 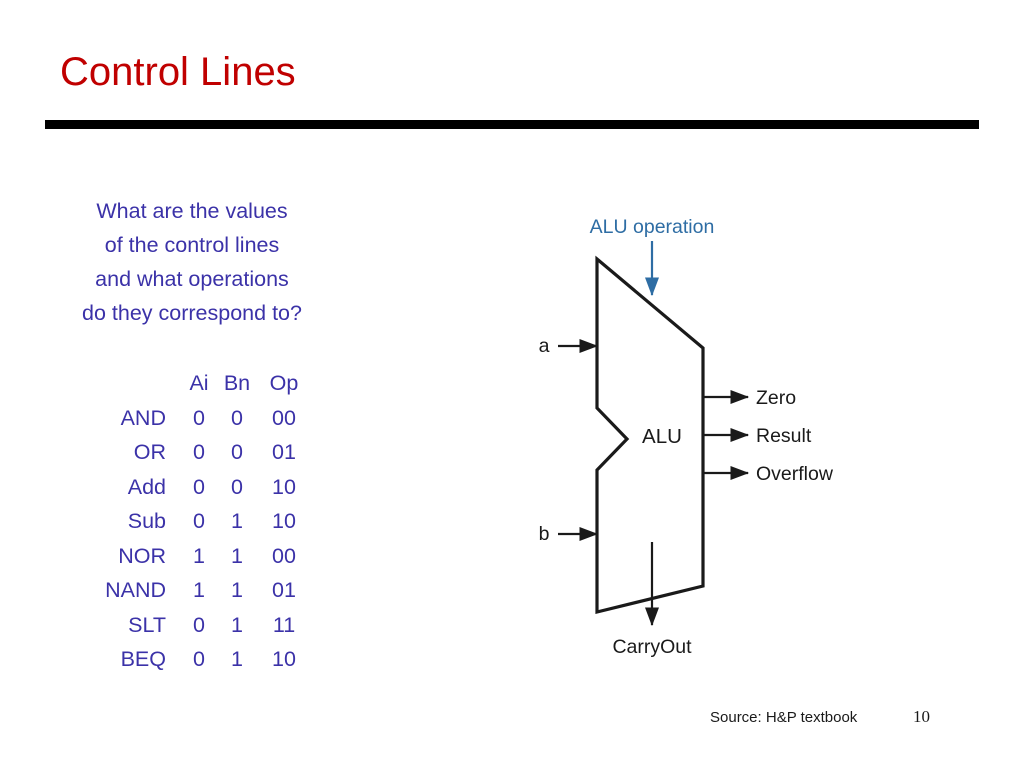 I want to click on column-header-bn: Bn, so click(x=237, y=383).